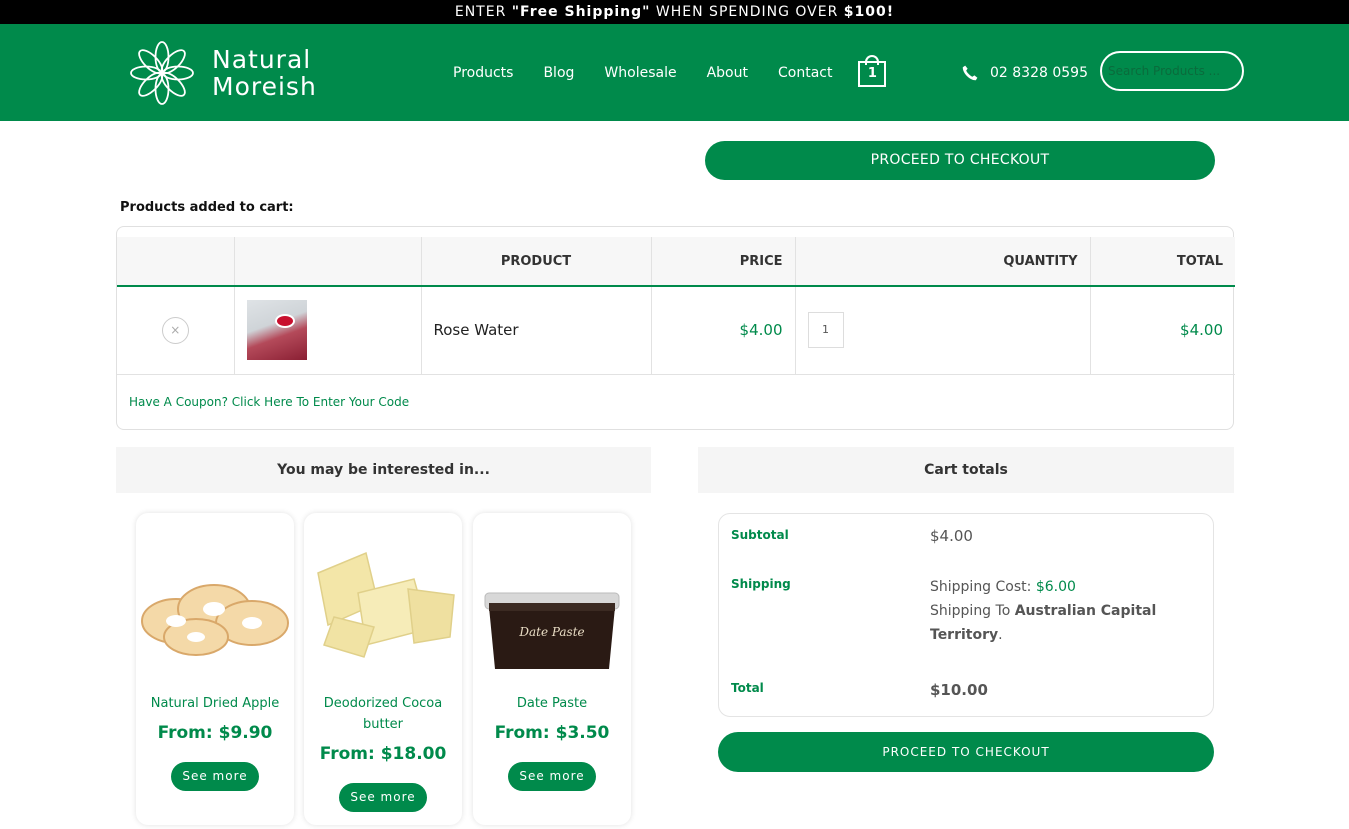  I want to click on logo-text: Natural Moreish, so click(264, 73).